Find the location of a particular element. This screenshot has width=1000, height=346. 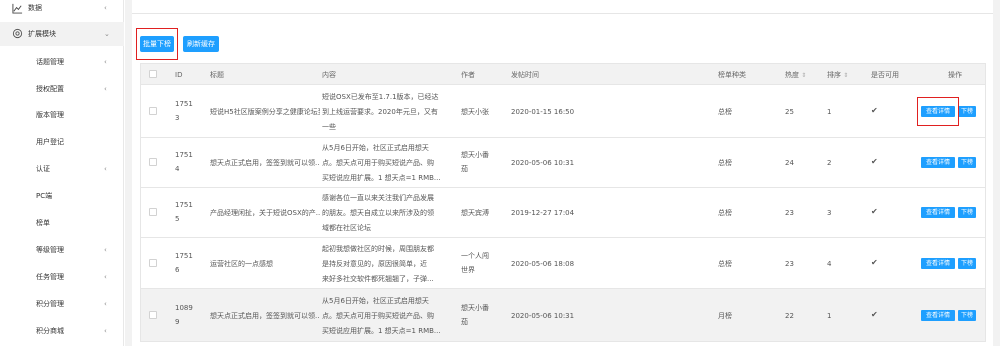

sidebar-item-certify: 认证 ‹ is located at coordinates (62, 169).